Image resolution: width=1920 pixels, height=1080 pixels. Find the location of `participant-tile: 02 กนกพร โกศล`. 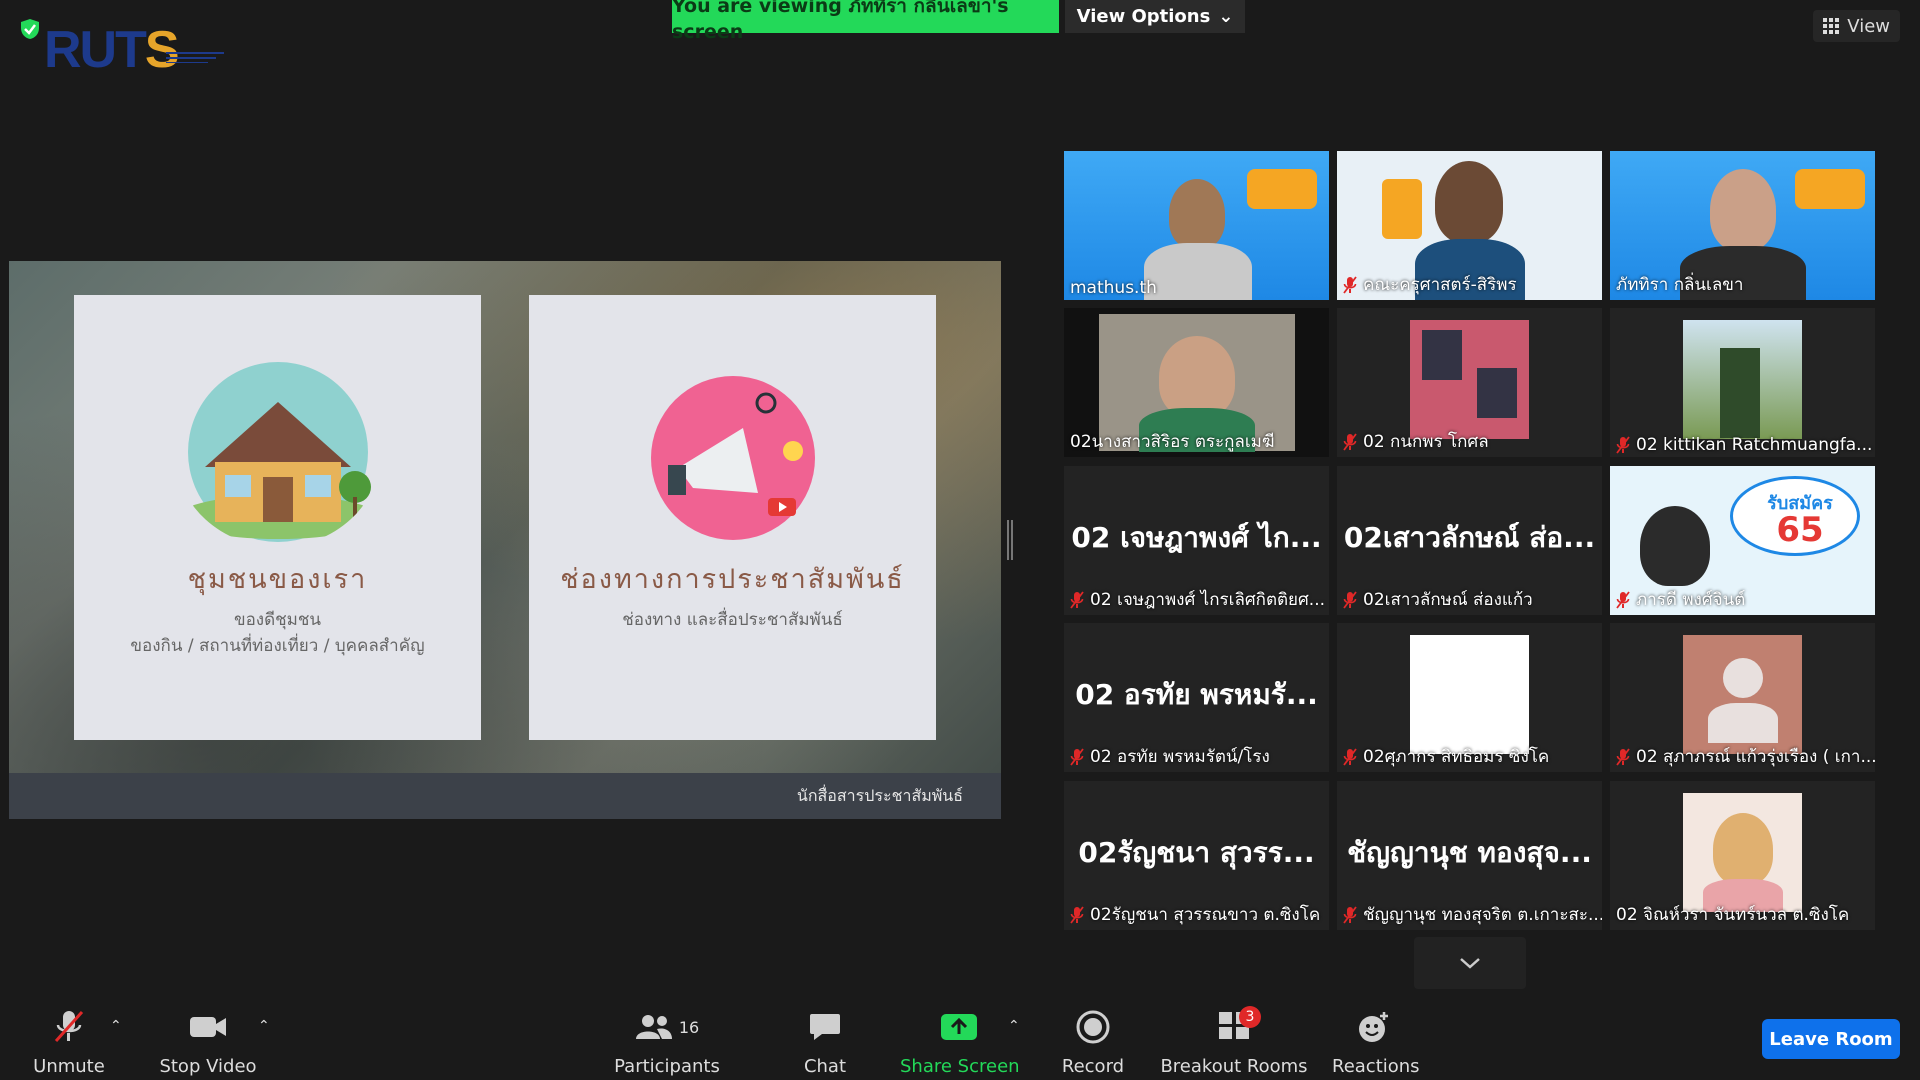

participant-tile: 02 กนกพร โกศล is located at coordinates (1469, 382).